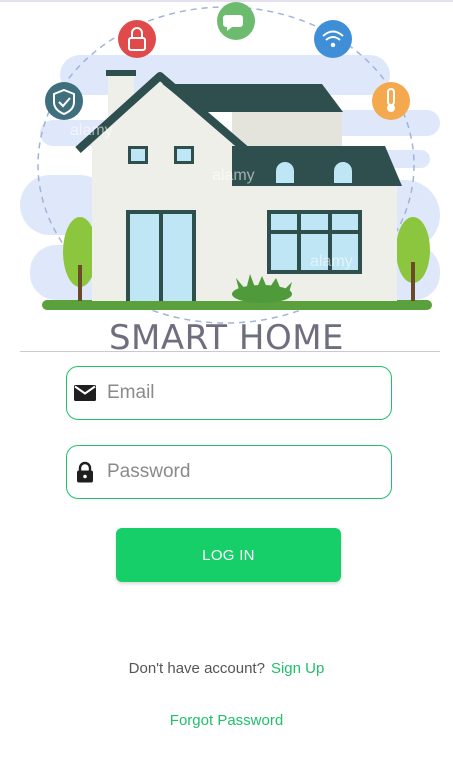 This screenshot has width=453, height=773. I want to click on shield-check-icon, so click(64, 101).